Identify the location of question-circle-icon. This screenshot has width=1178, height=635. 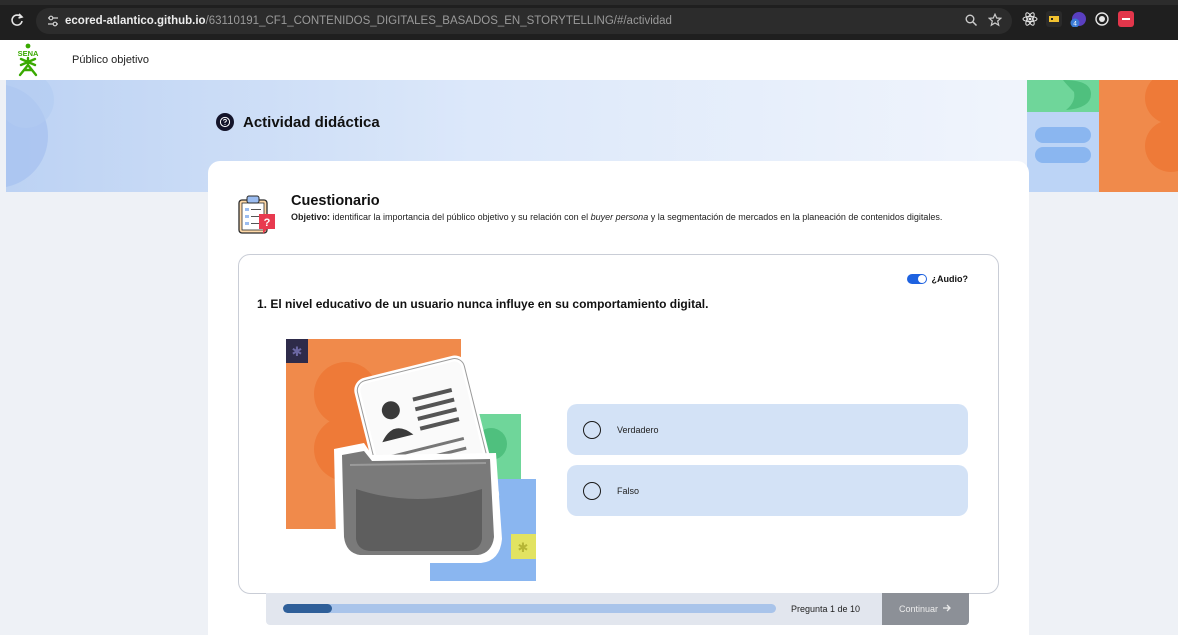
(225, 122).